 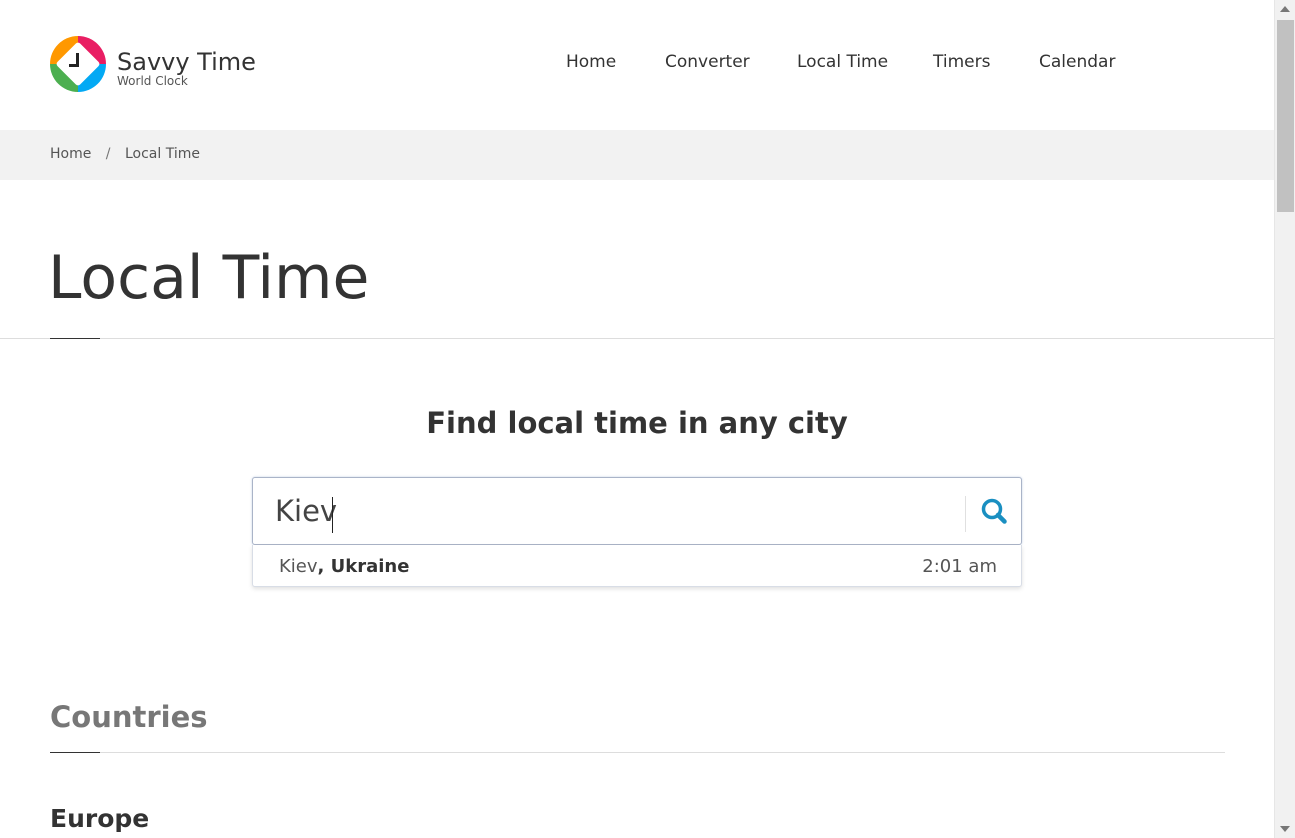 What do you see at coordinates (1285, 116) in the screenshot?
I see `scroll-thumb` at bounding box center [1285, 116].